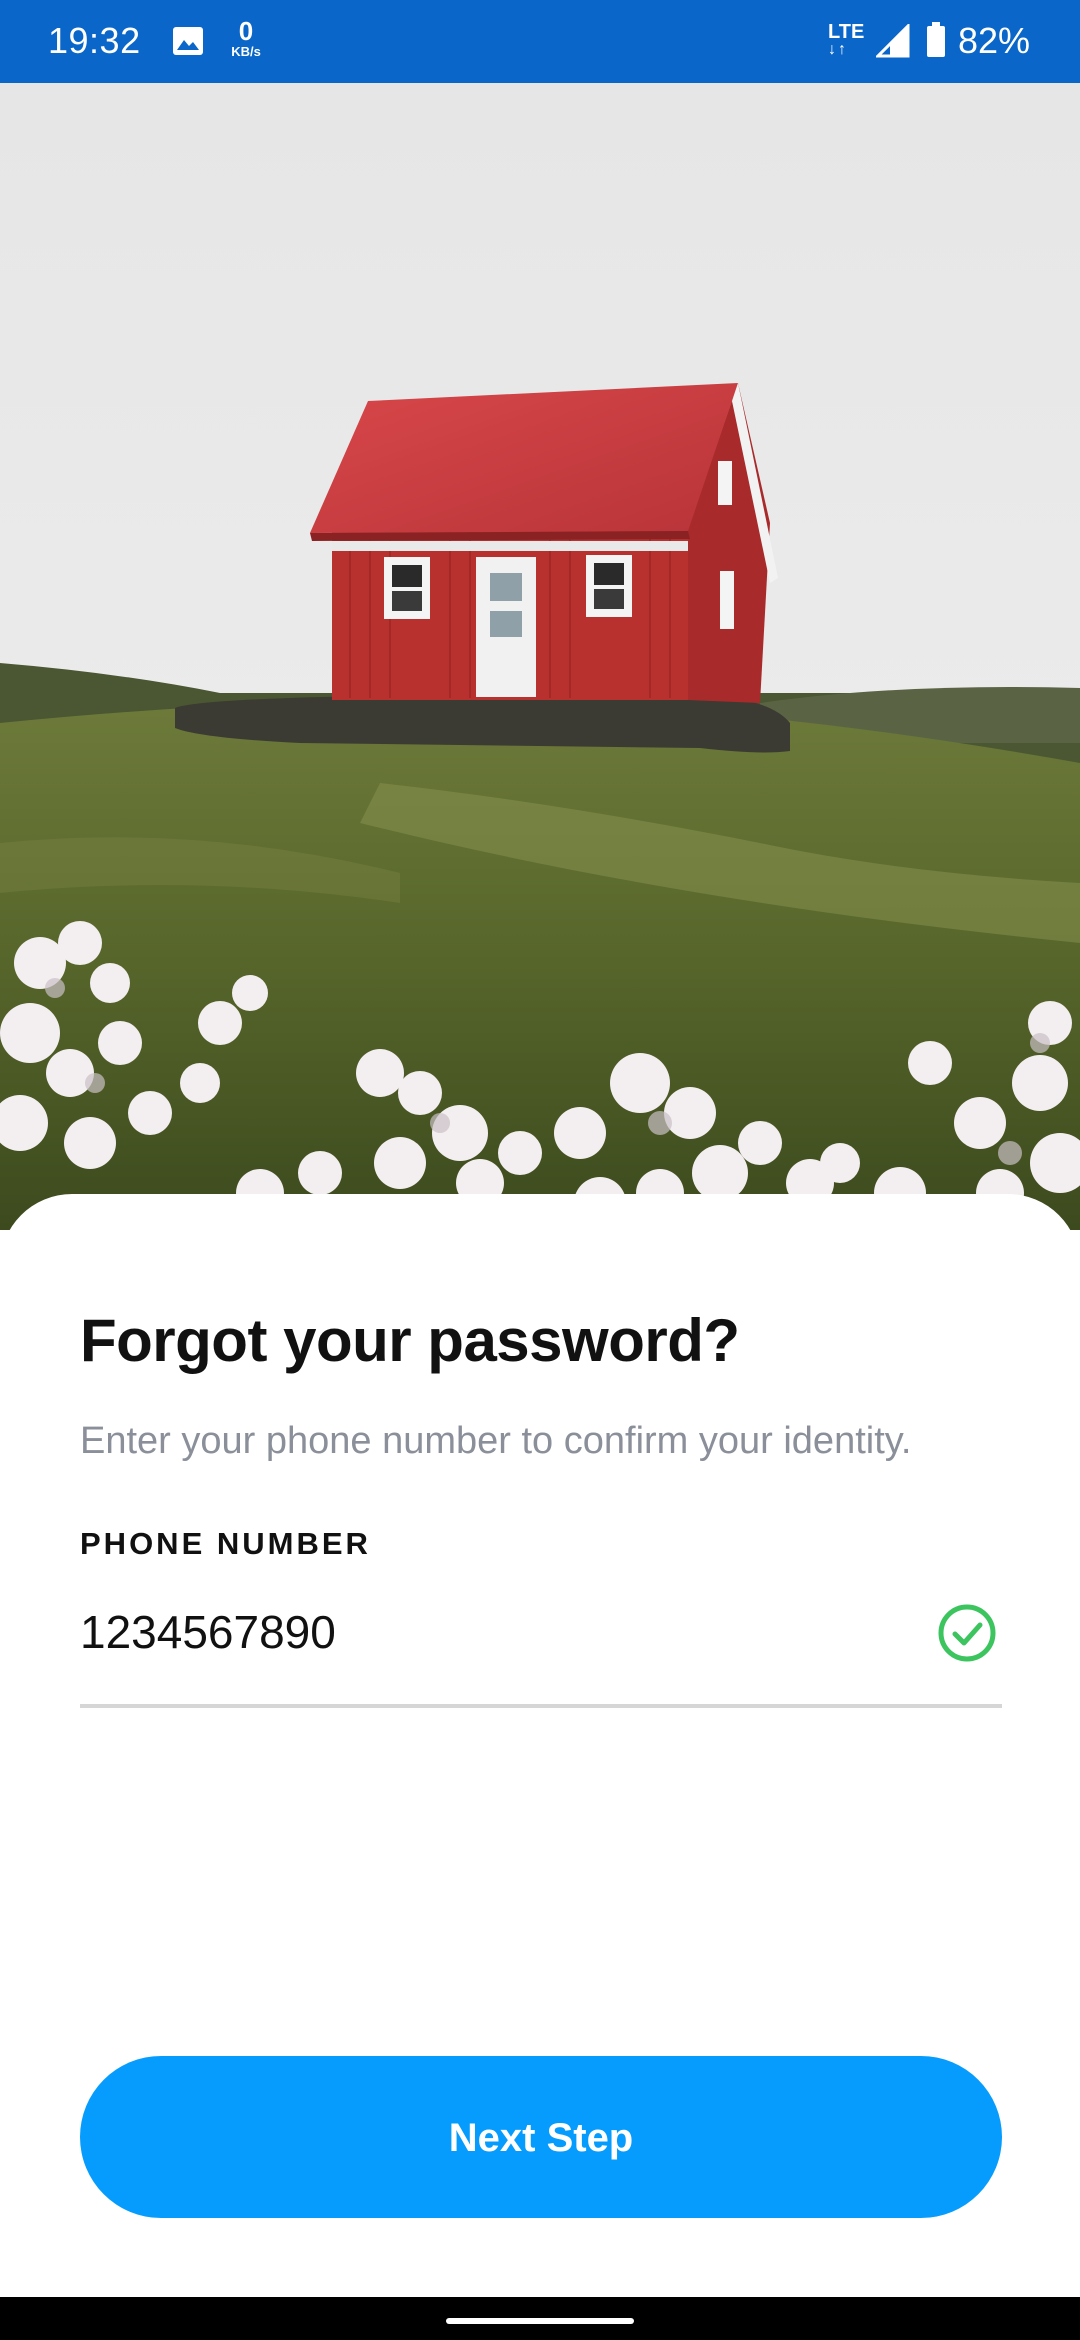 This screenshot has height=2340, width=1080. I want to click on battery-icon, so click(936, 39).